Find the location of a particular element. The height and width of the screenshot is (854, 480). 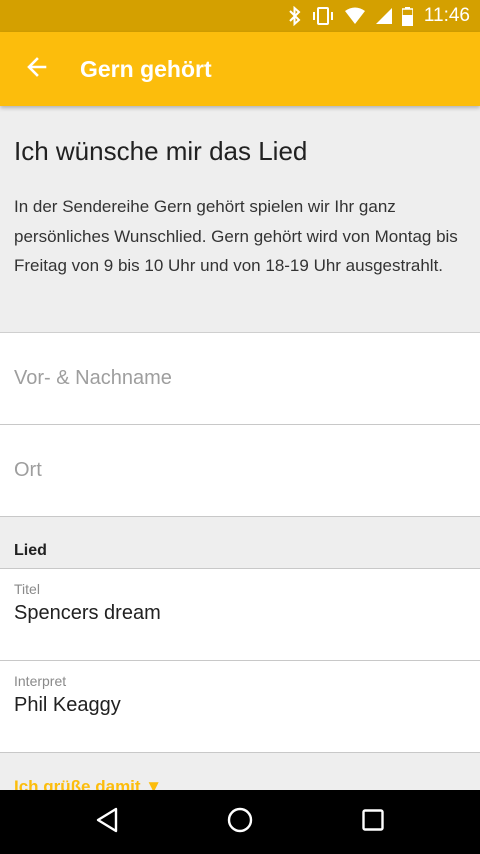

title-field: Titel Spencers dream is located at coordinates (240, 615).